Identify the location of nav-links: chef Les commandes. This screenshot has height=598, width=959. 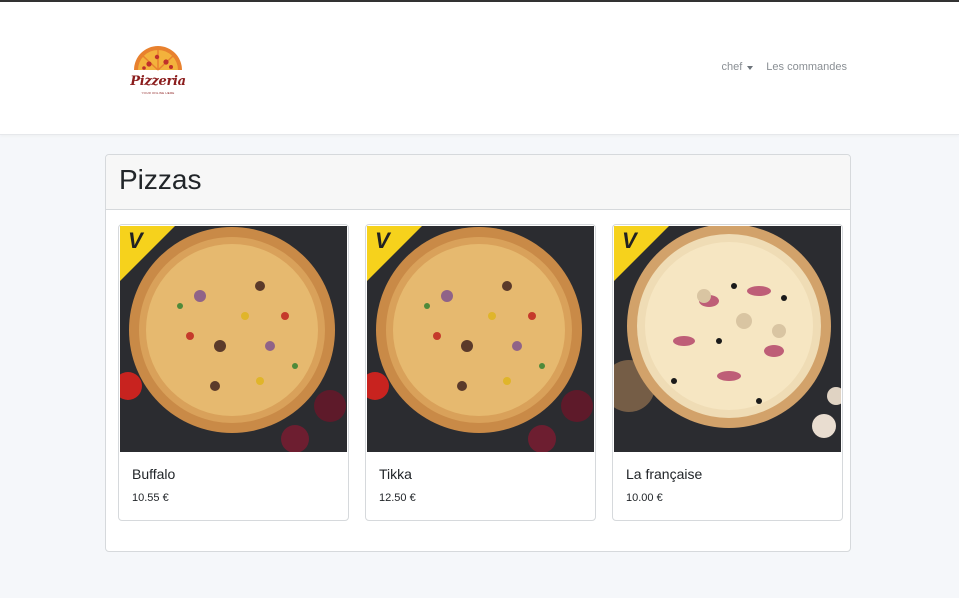
(784, 67).